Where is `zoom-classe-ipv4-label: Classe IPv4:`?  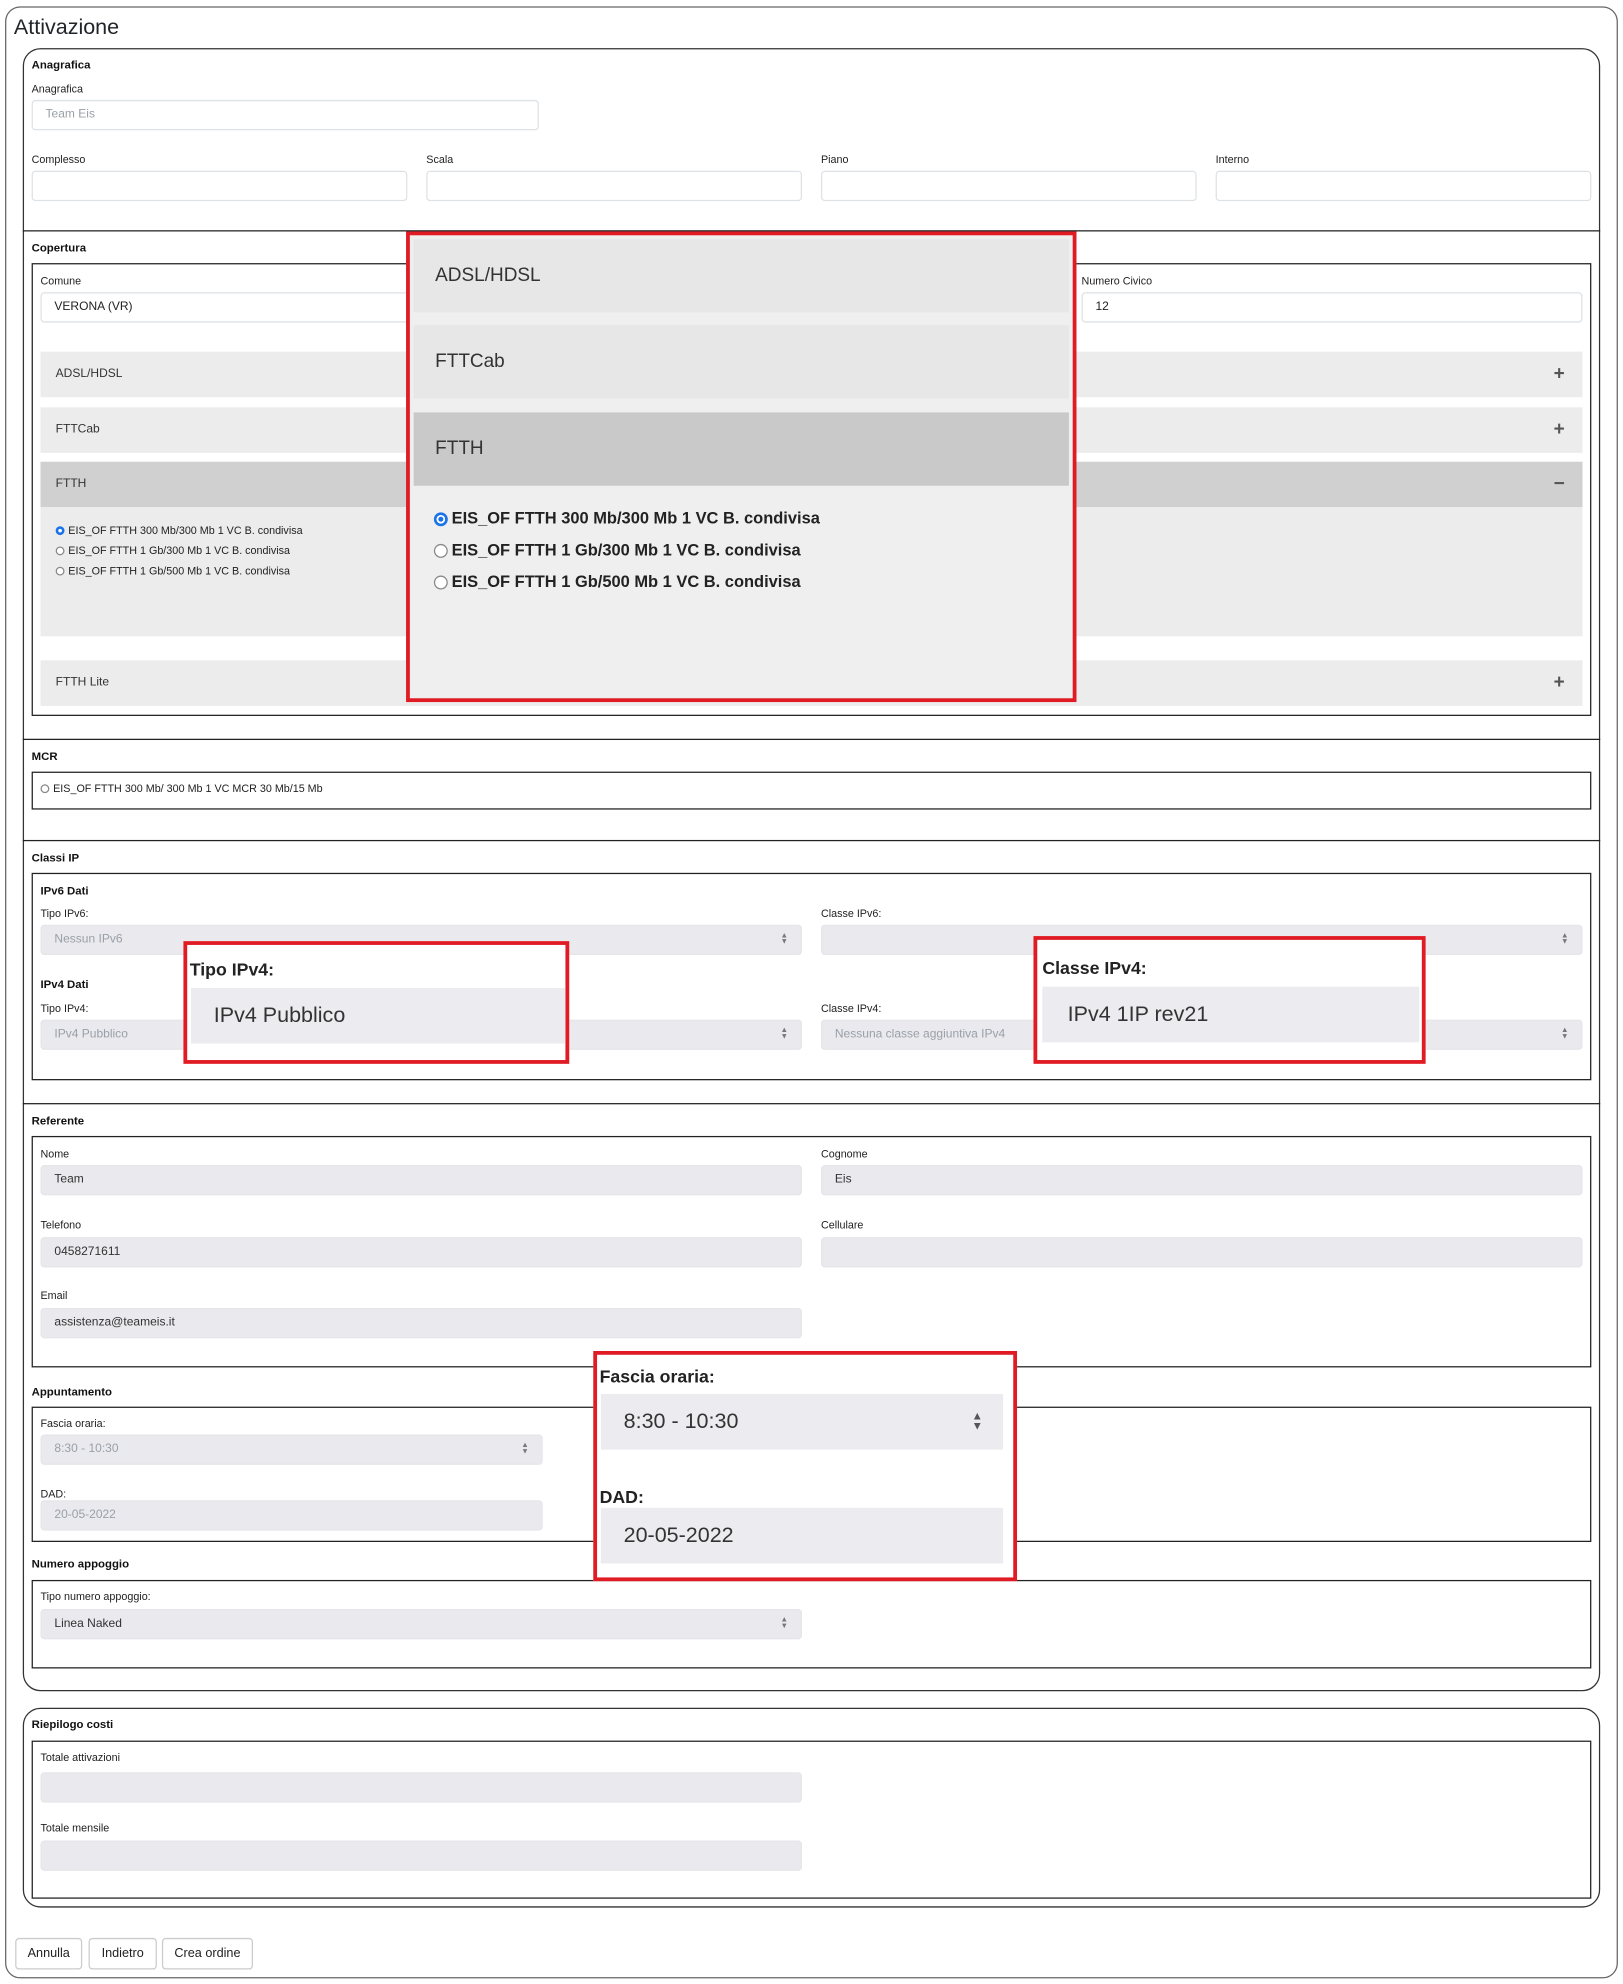
zoom-classe-ipv4-label: Classe IPv4: is located at coordinates (1094, 967).